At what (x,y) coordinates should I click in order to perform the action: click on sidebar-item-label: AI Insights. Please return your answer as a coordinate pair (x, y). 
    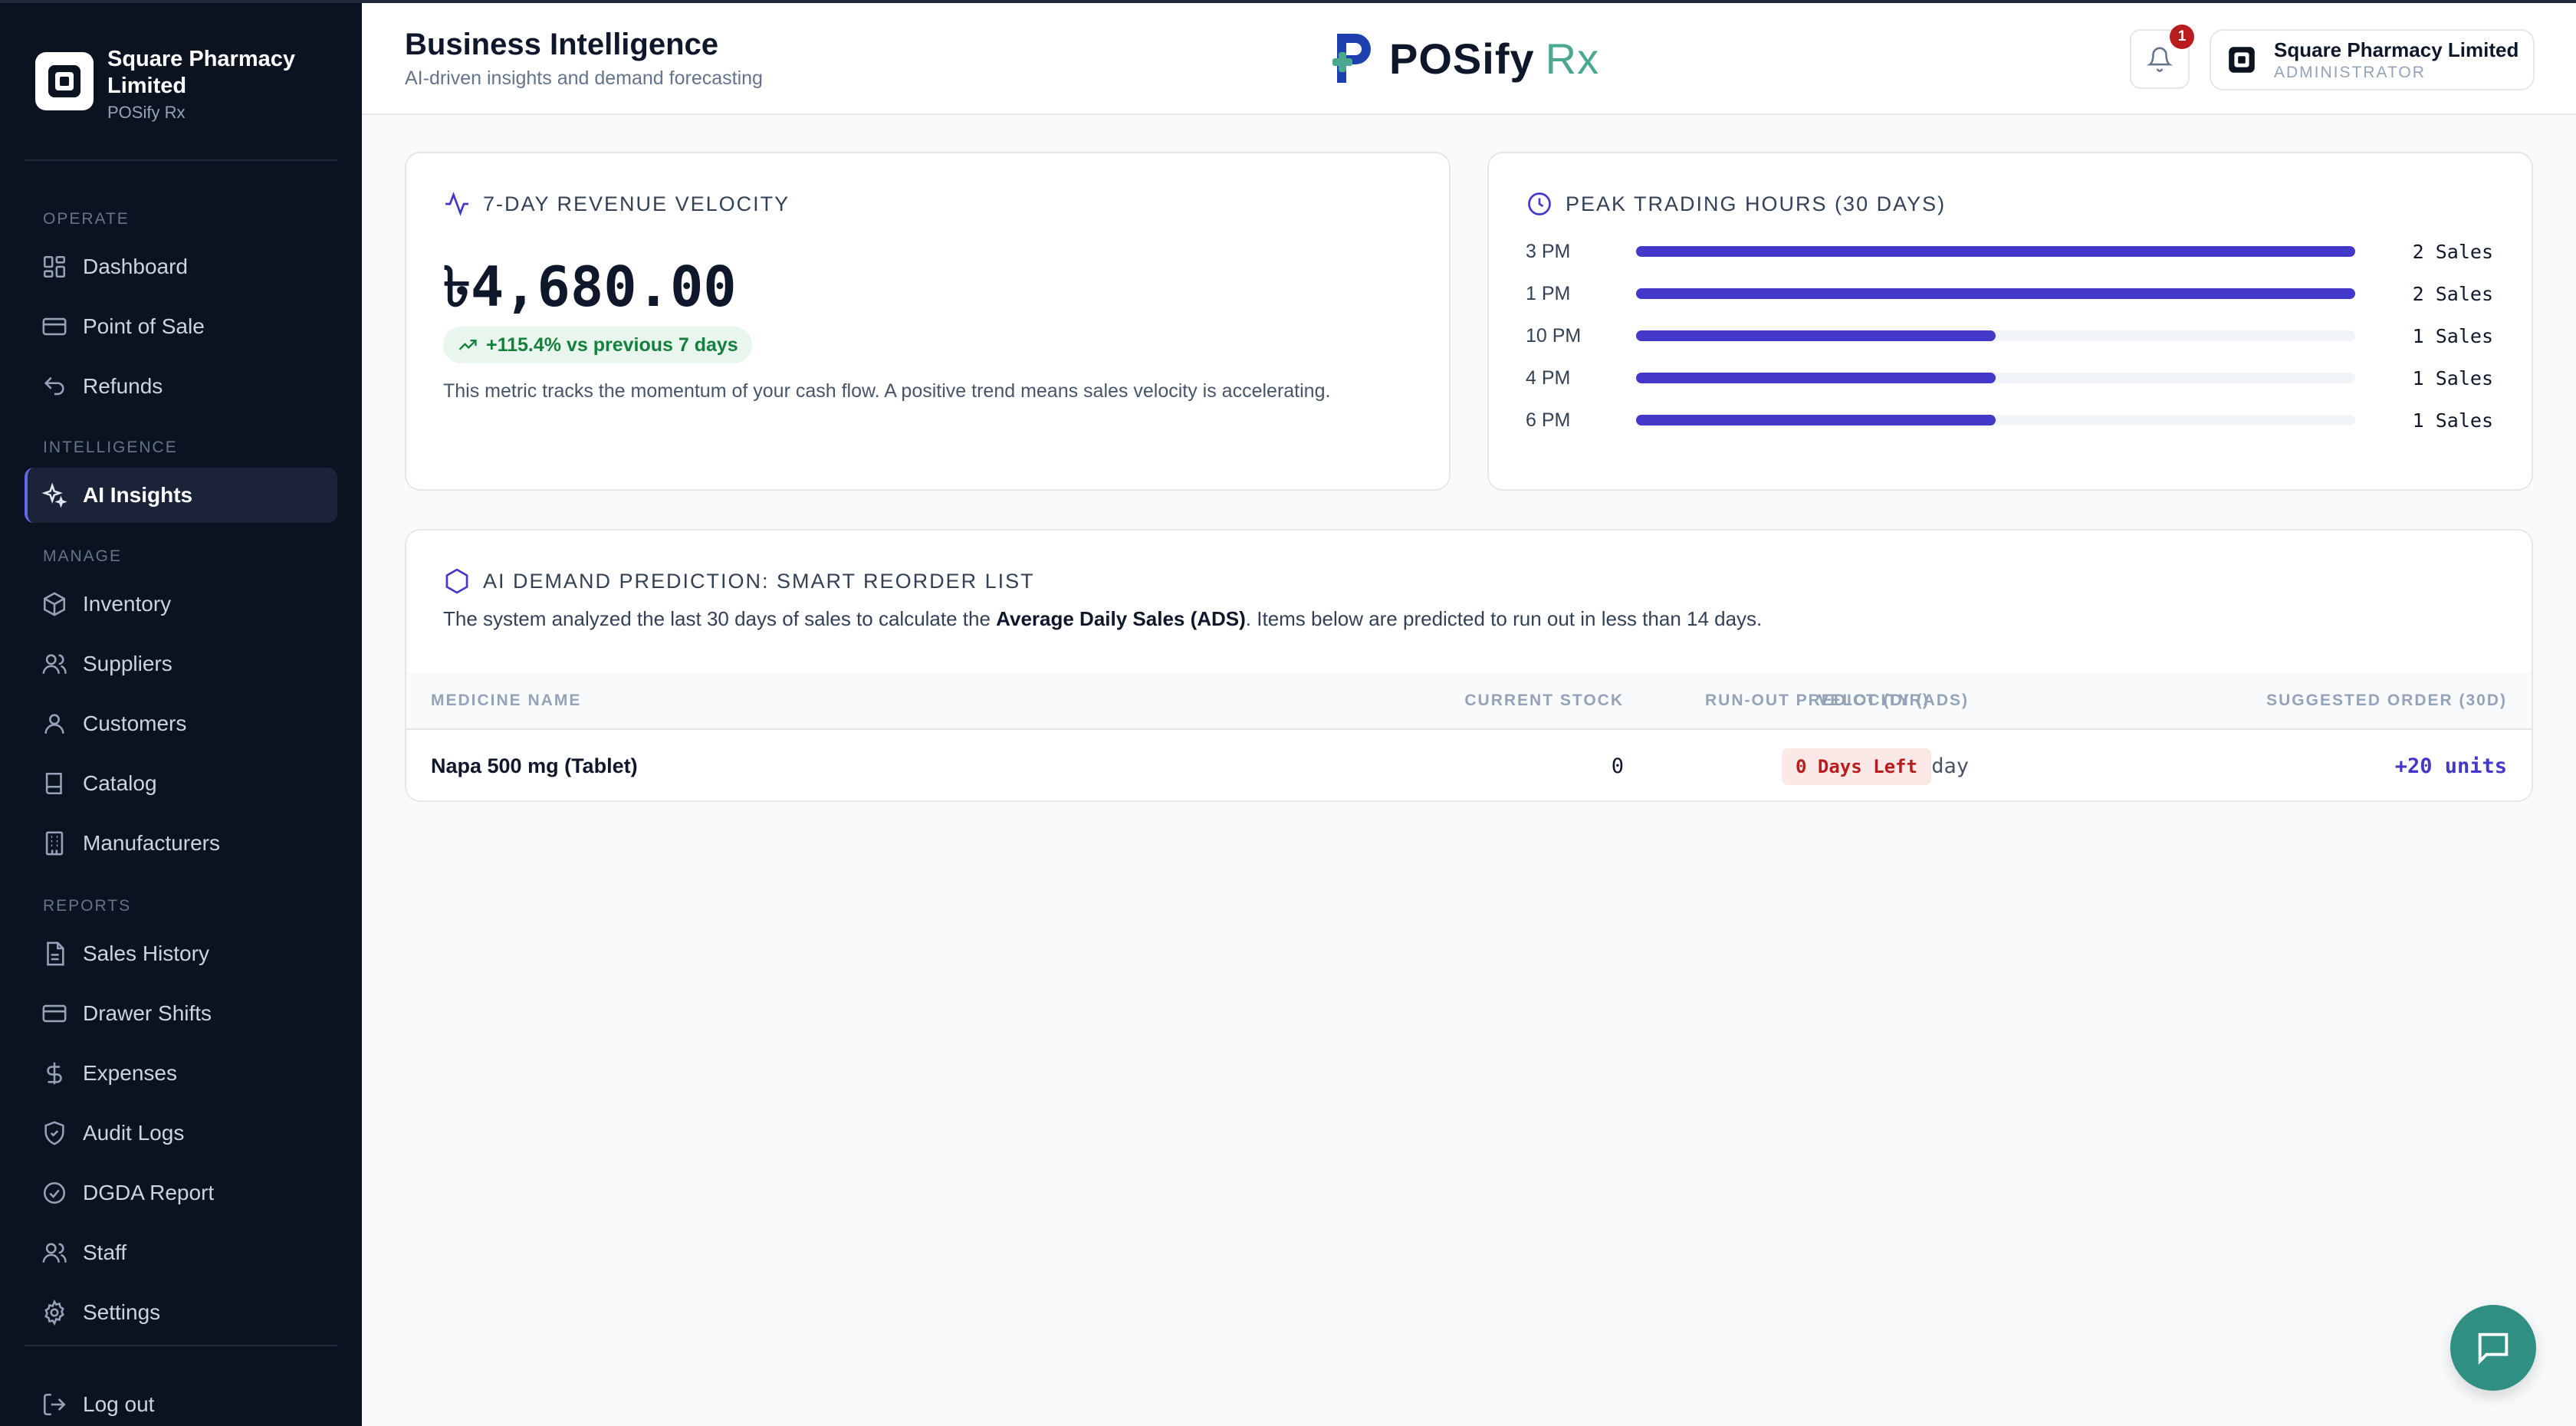
    Looking at the image, I should click on (138, 495).